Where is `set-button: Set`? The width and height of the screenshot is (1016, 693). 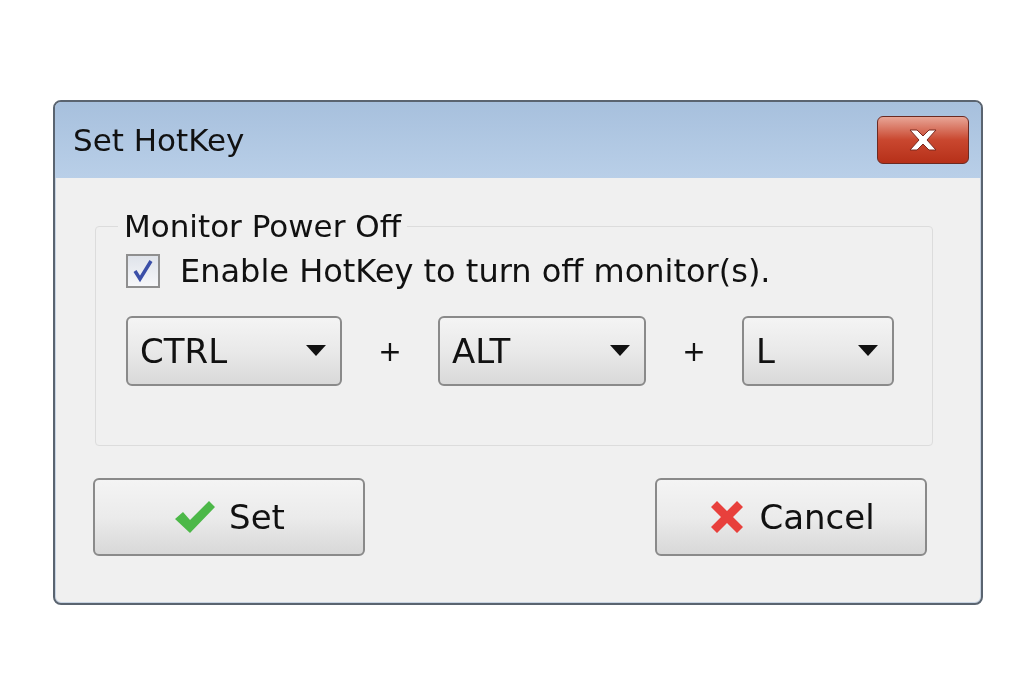
set-button: Set is located at coordinates (229, 517).